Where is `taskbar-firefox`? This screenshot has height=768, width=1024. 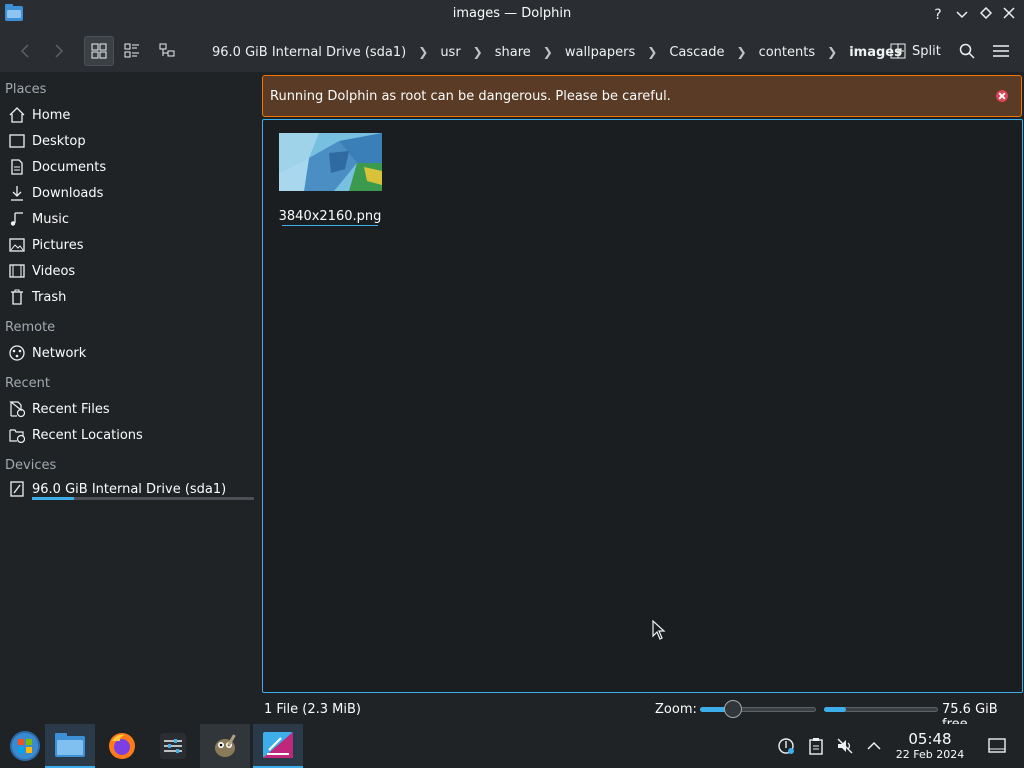
taskbar-firefox is located at coordinates (122, 746).